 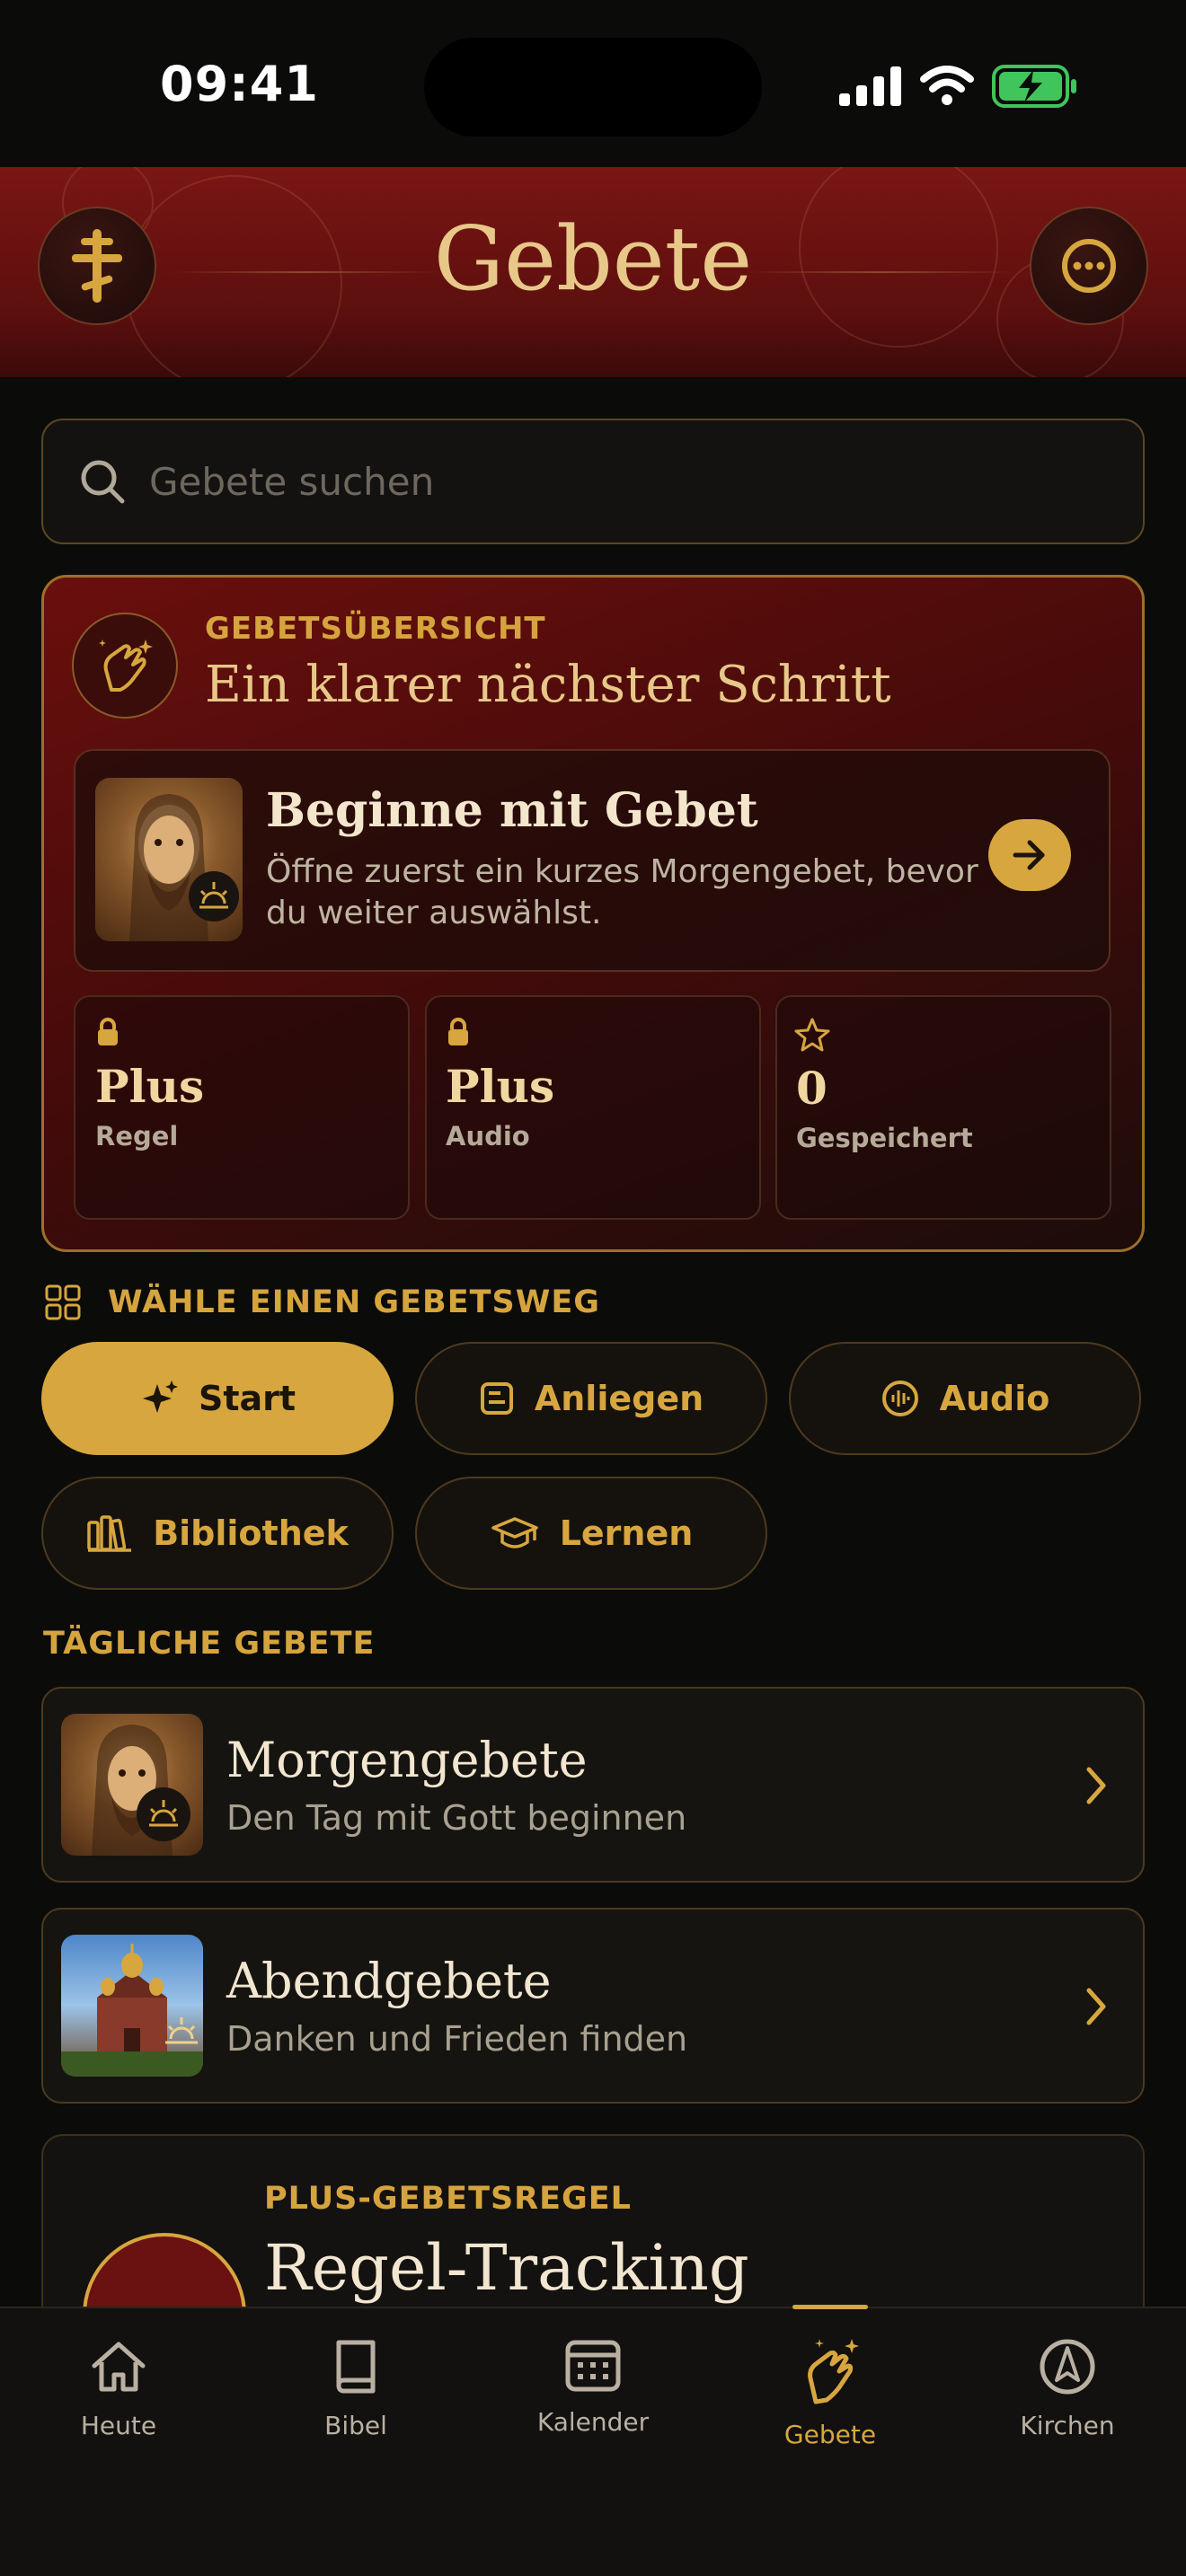 I want to click on morning-prayer-image, so click(x=132, y=1785).